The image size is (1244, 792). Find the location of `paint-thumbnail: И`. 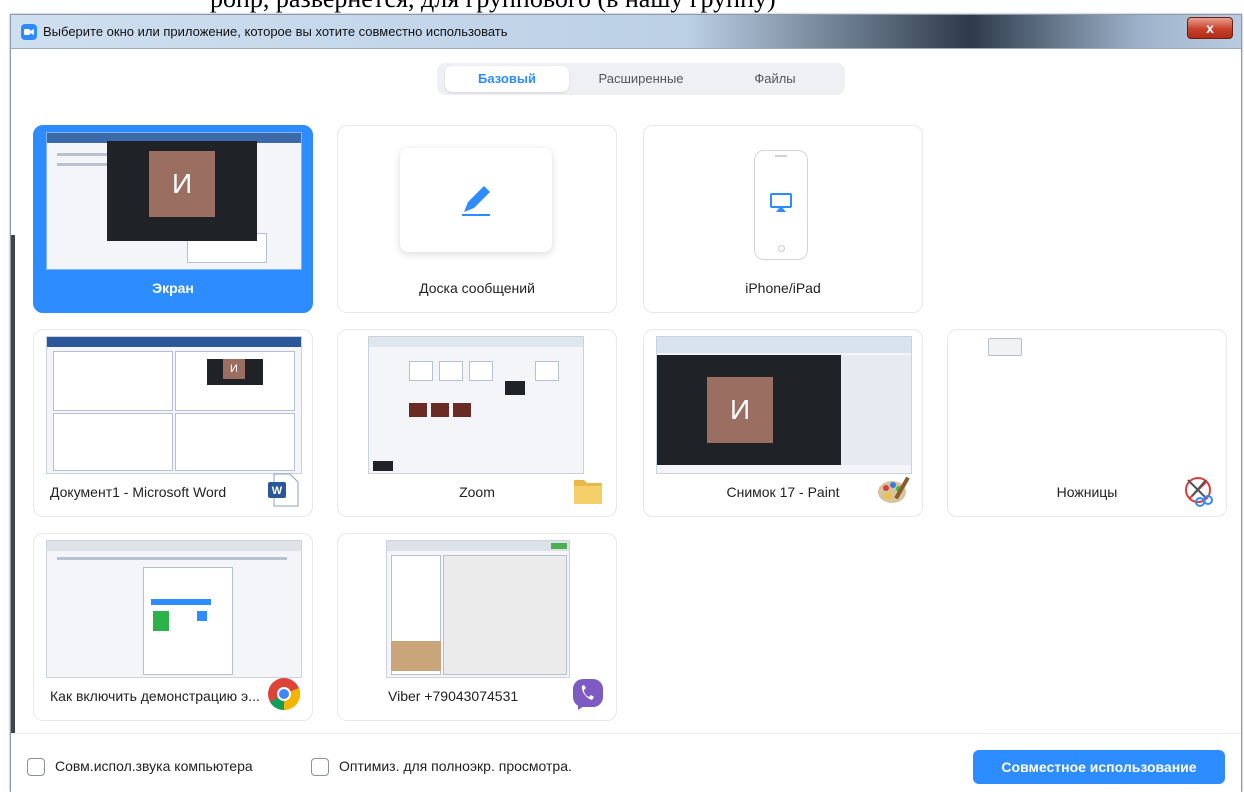

paint-thumbnail: И is located at coordinates (784, 405).